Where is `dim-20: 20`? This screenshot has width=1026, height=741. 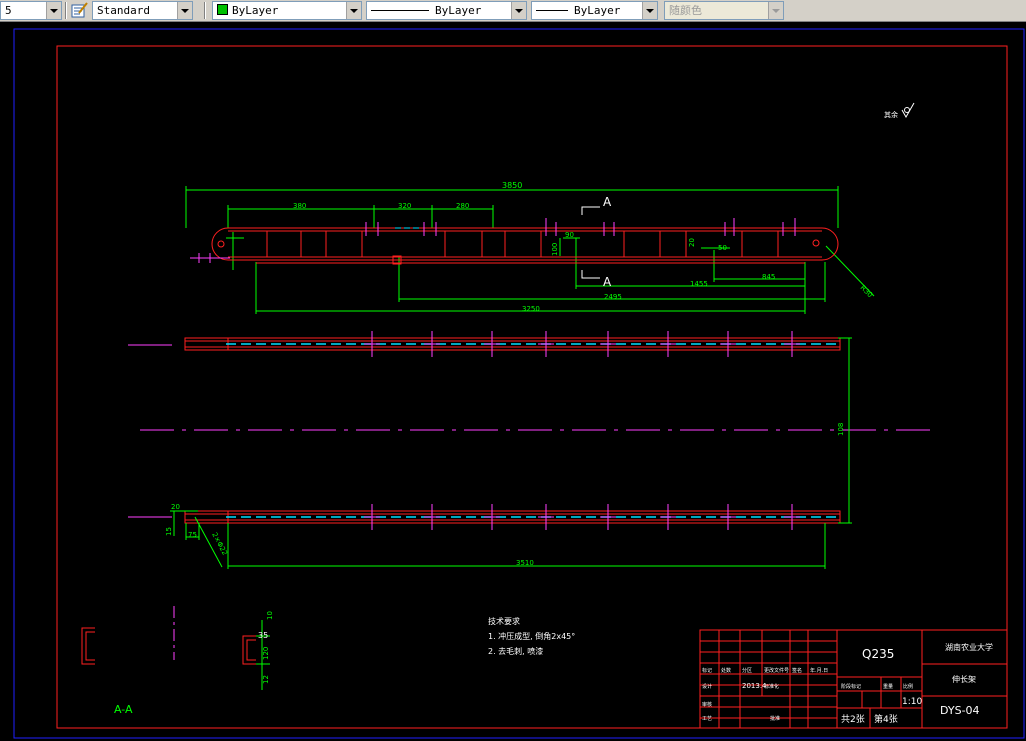
dim-20: 20 is located at coordinates (692, 242).